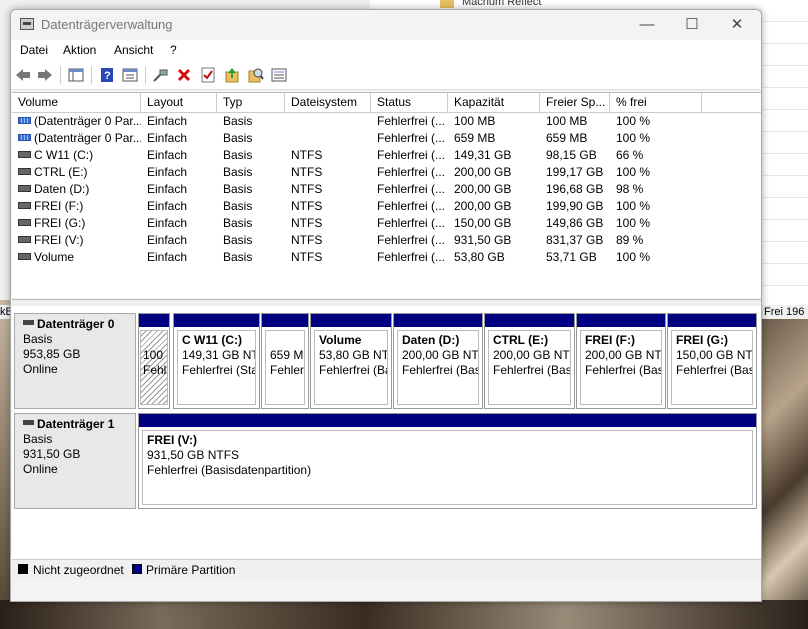 The width and height of the screenshot is (808, 629). I want to click on legend-swatch-unallocated, so click(23, 569).